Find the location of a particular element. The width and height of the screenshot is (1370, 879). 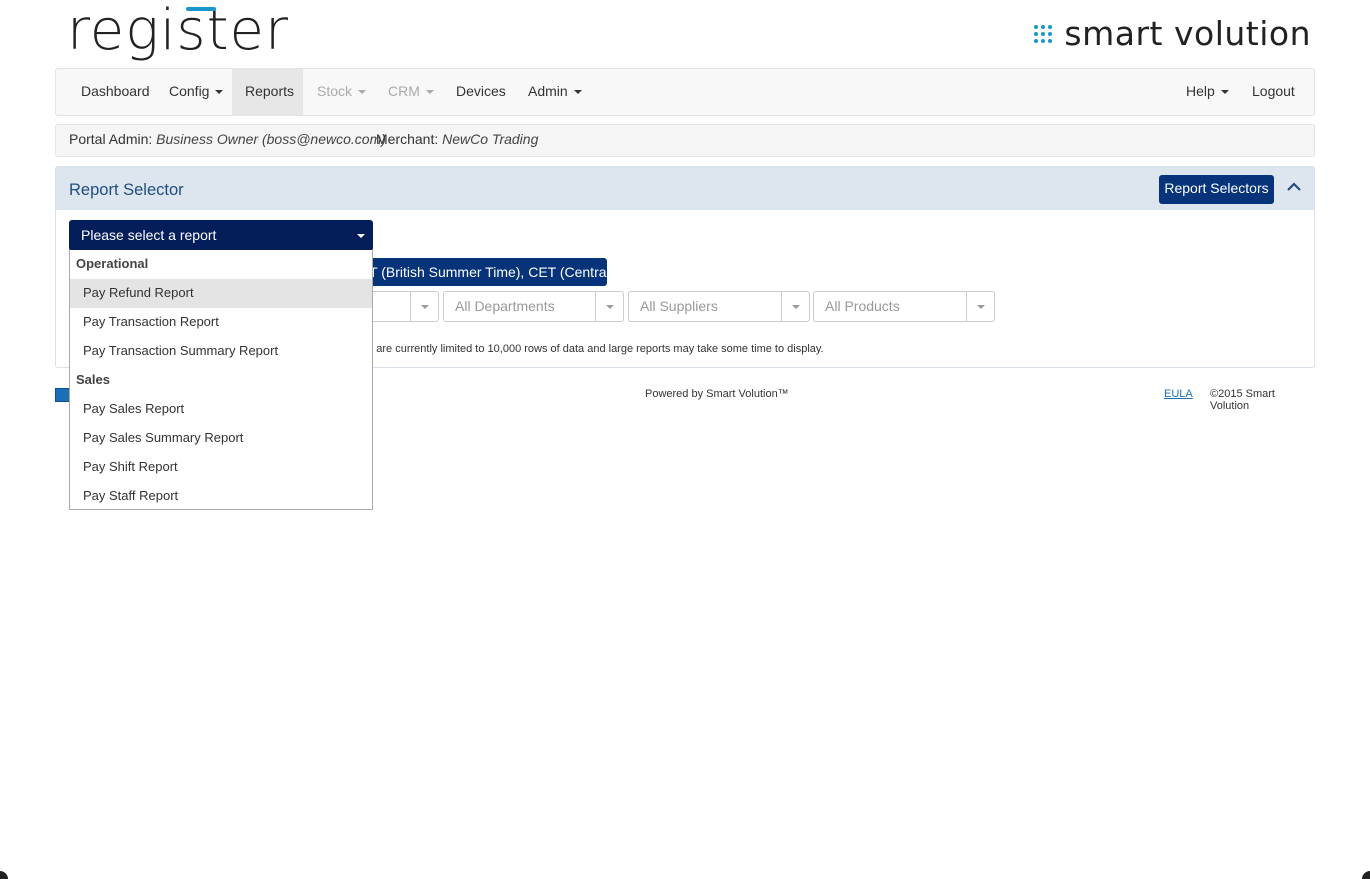

nav-admin: Admin is located at coordinates (555, 92).